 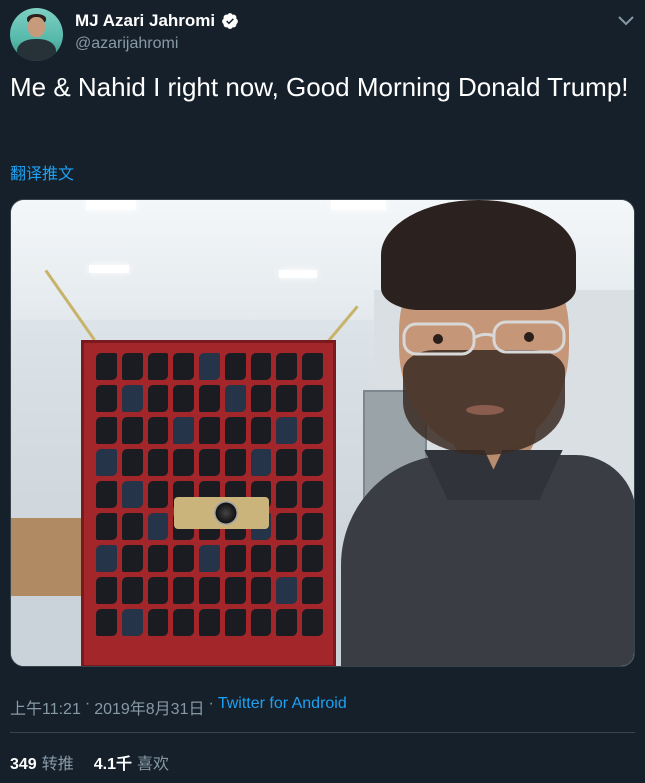 I want to click on tweet-time: 上午11:21, so click(x=45, y=707).